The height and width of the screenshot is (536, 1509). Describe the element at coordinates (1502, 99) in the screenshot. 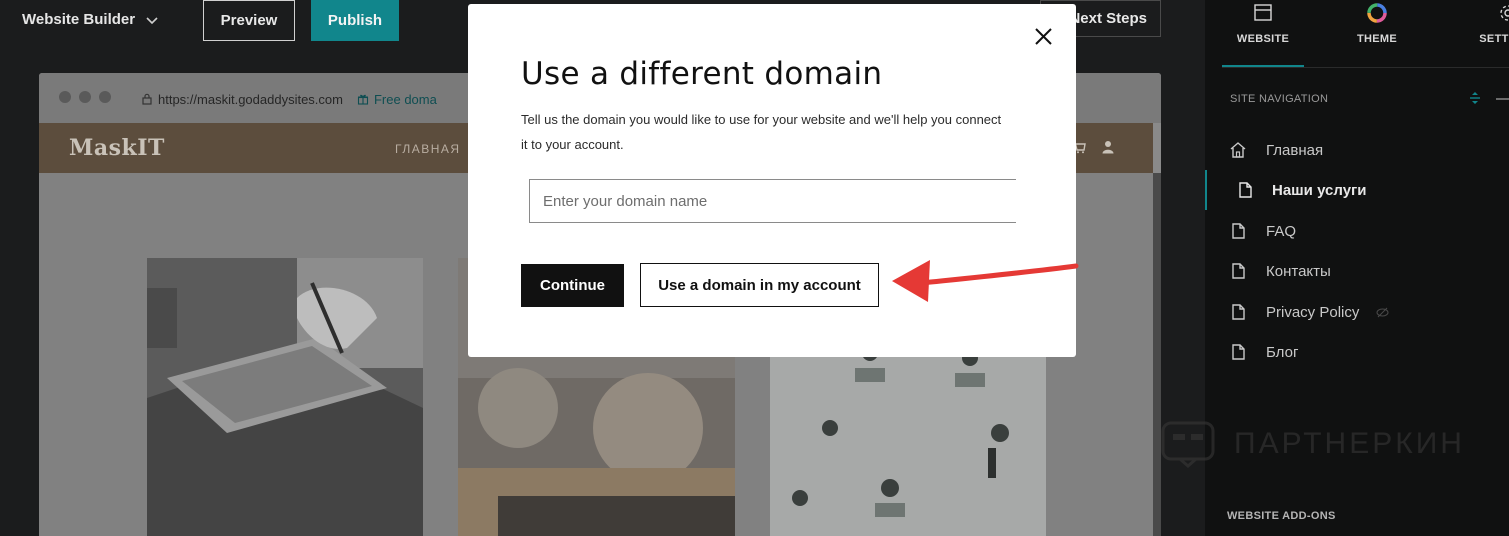

I see `collapse-icon` at that location.